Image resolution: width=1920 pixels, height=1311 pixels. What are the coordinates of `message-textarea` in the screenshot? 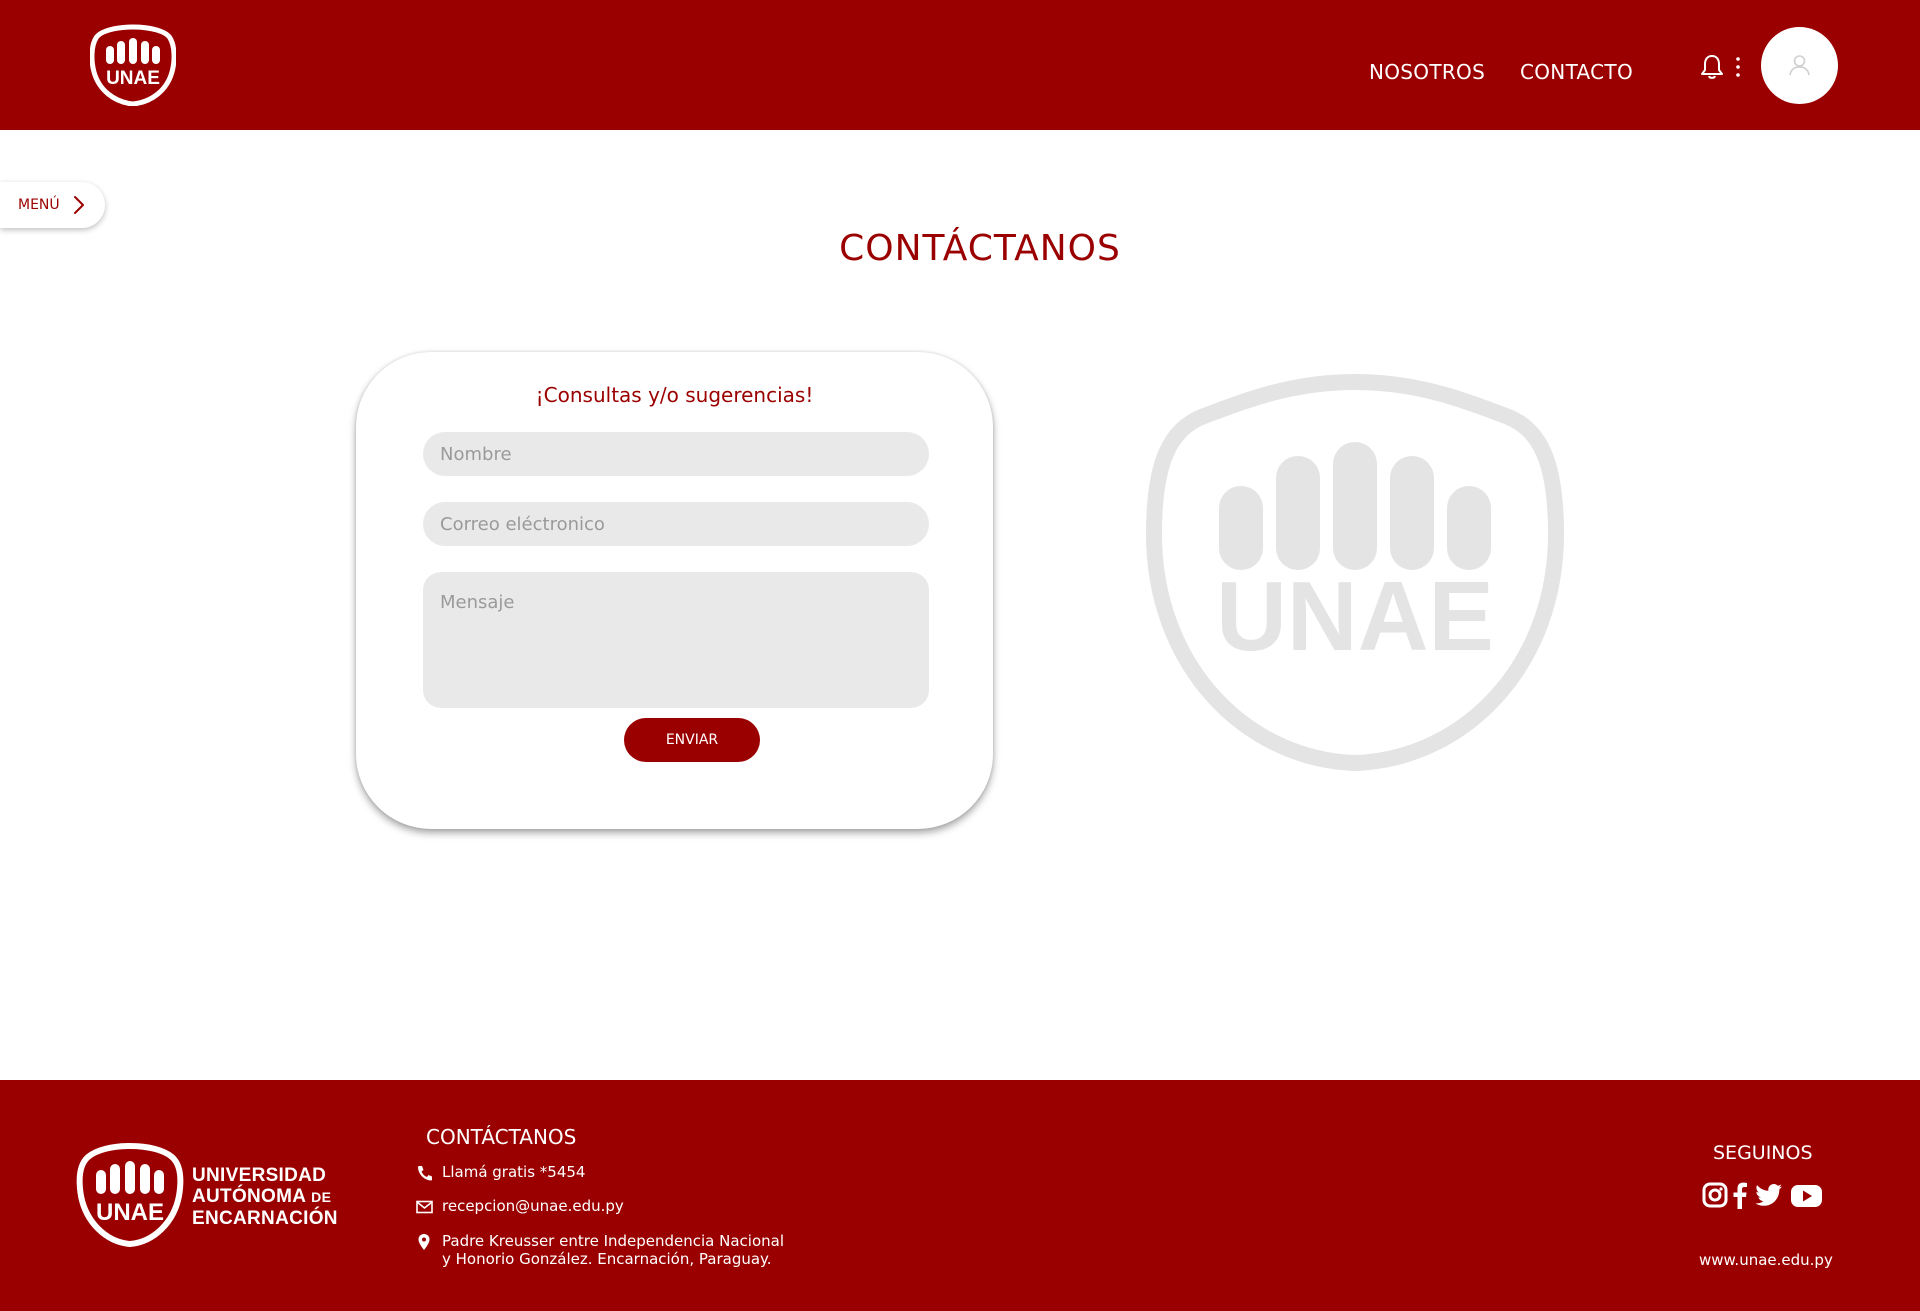 It's located at (676, 640).